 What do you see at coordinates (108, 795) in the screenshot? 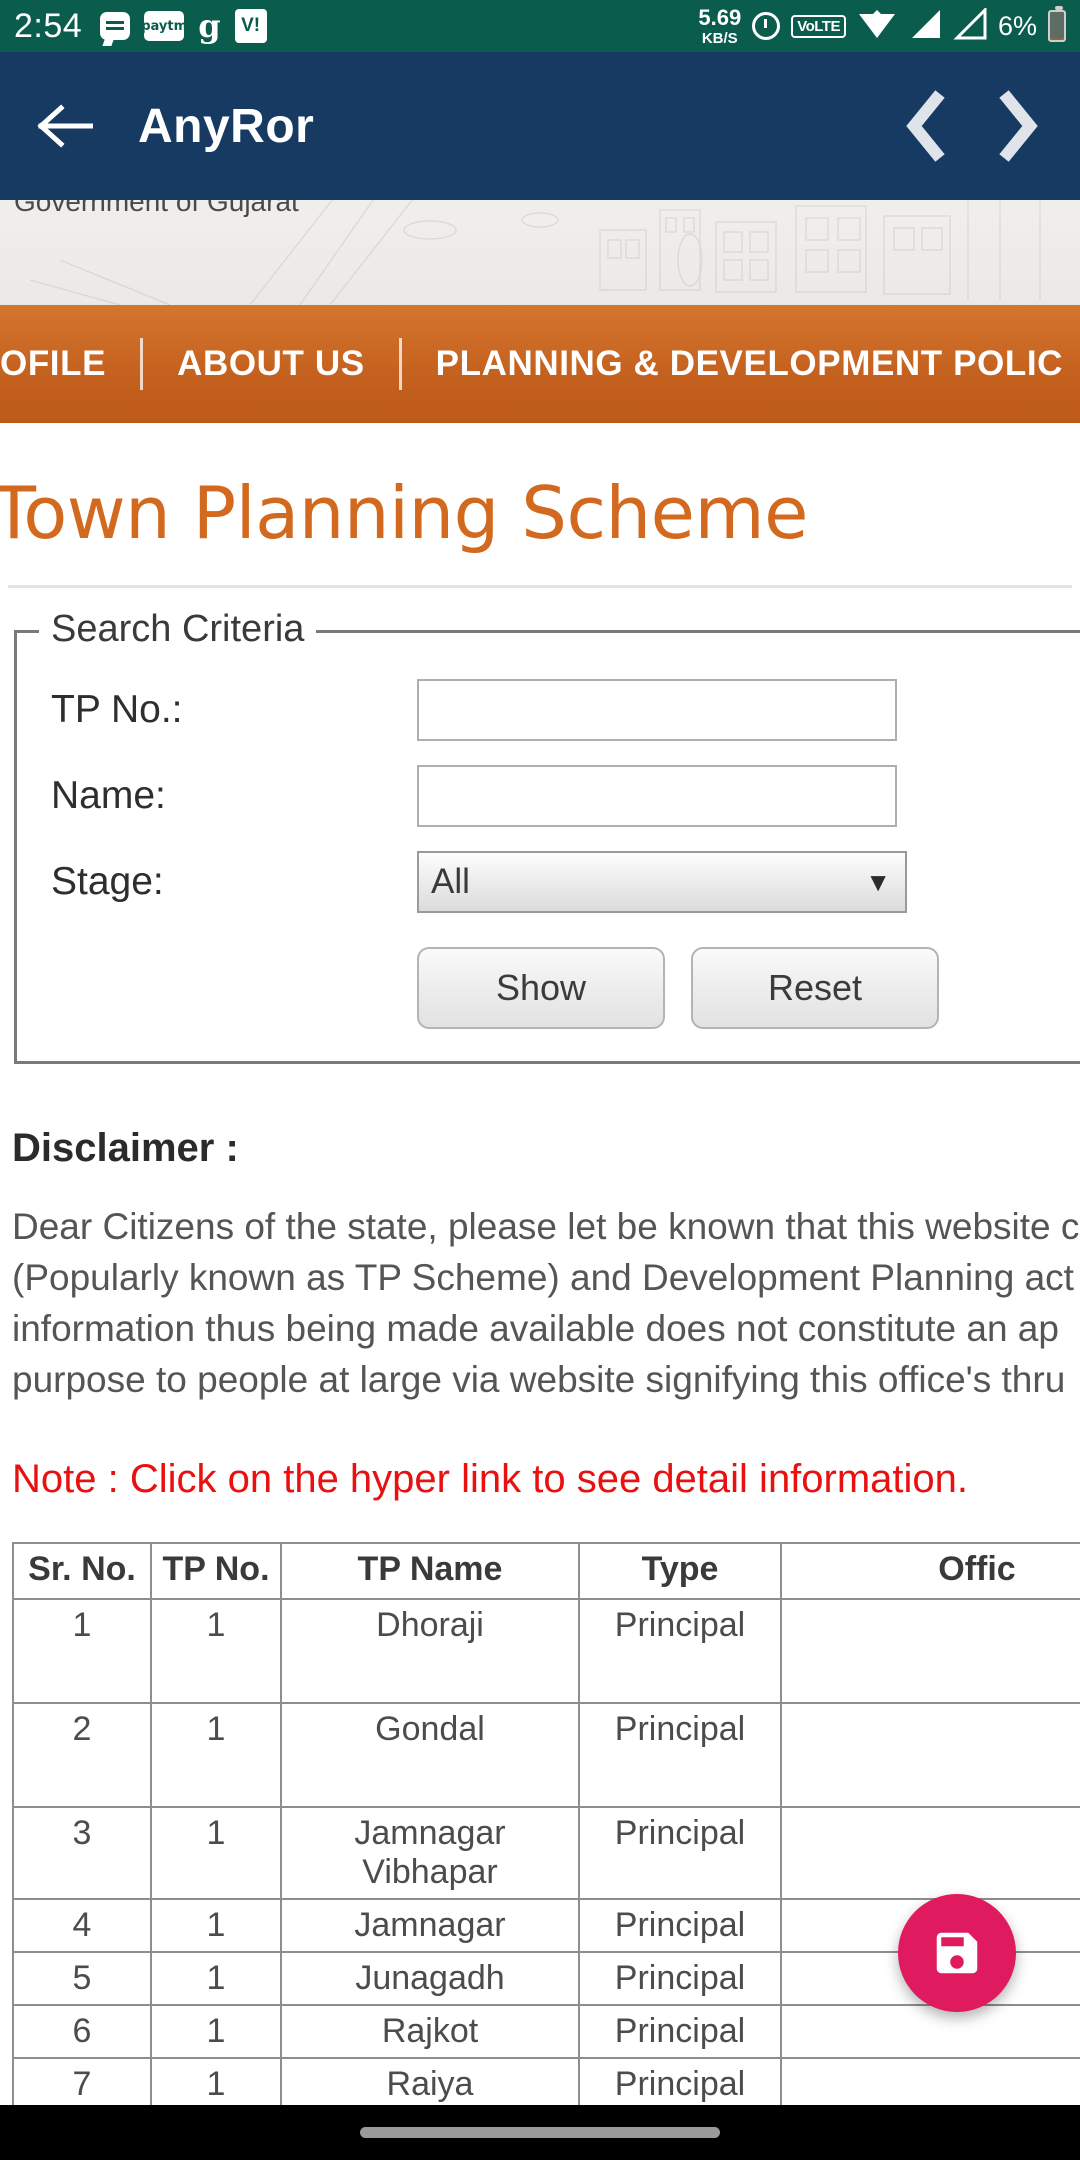
I see `name-label: Name:` at bounding box center [108, 795].